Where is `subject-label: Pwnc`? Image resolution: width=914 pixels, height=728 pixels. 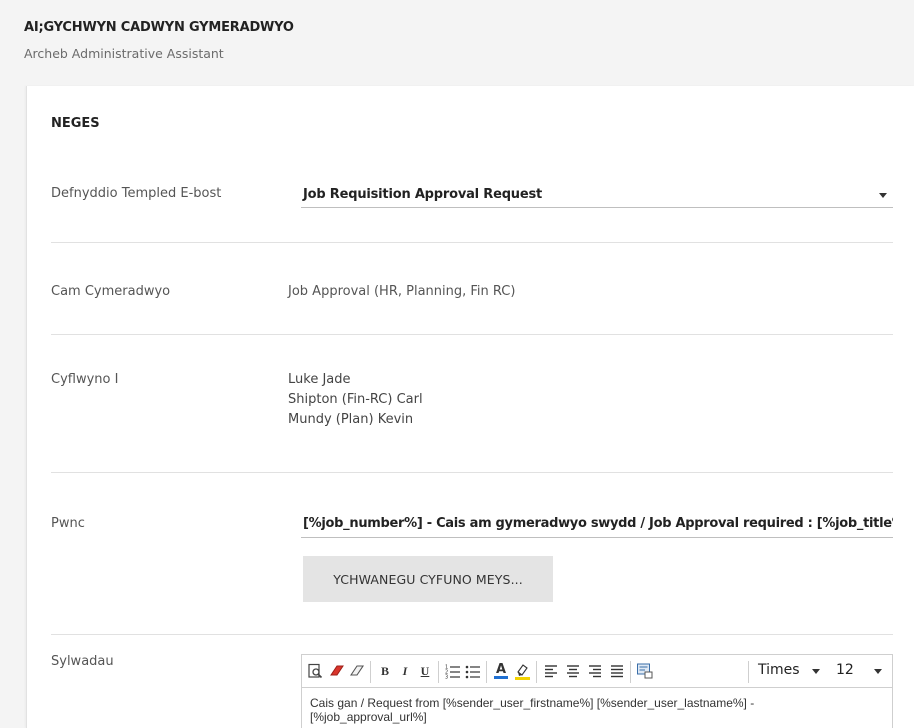 subject-label: Pwnc is located at coordinates (68, 523).